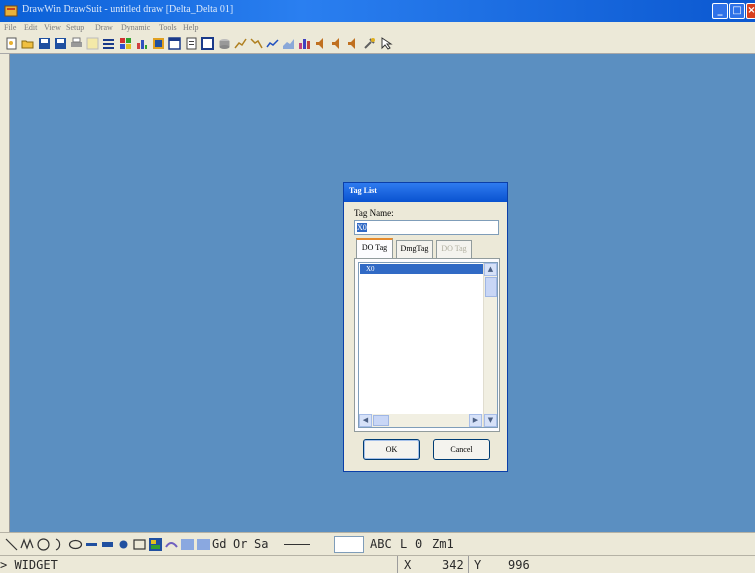  What do you see at coordinates (141, 43) in the screenshot?
I see `chart-icon` at bounding box center [141, 43].